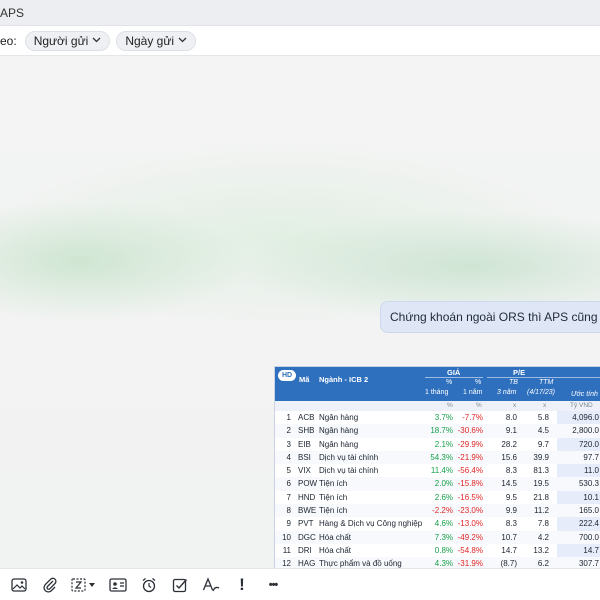 The image size is (600, 600). Describe the element at coordinates (443, 537) in the screenshot. I see `cell-m1: 7.3%` at that location.